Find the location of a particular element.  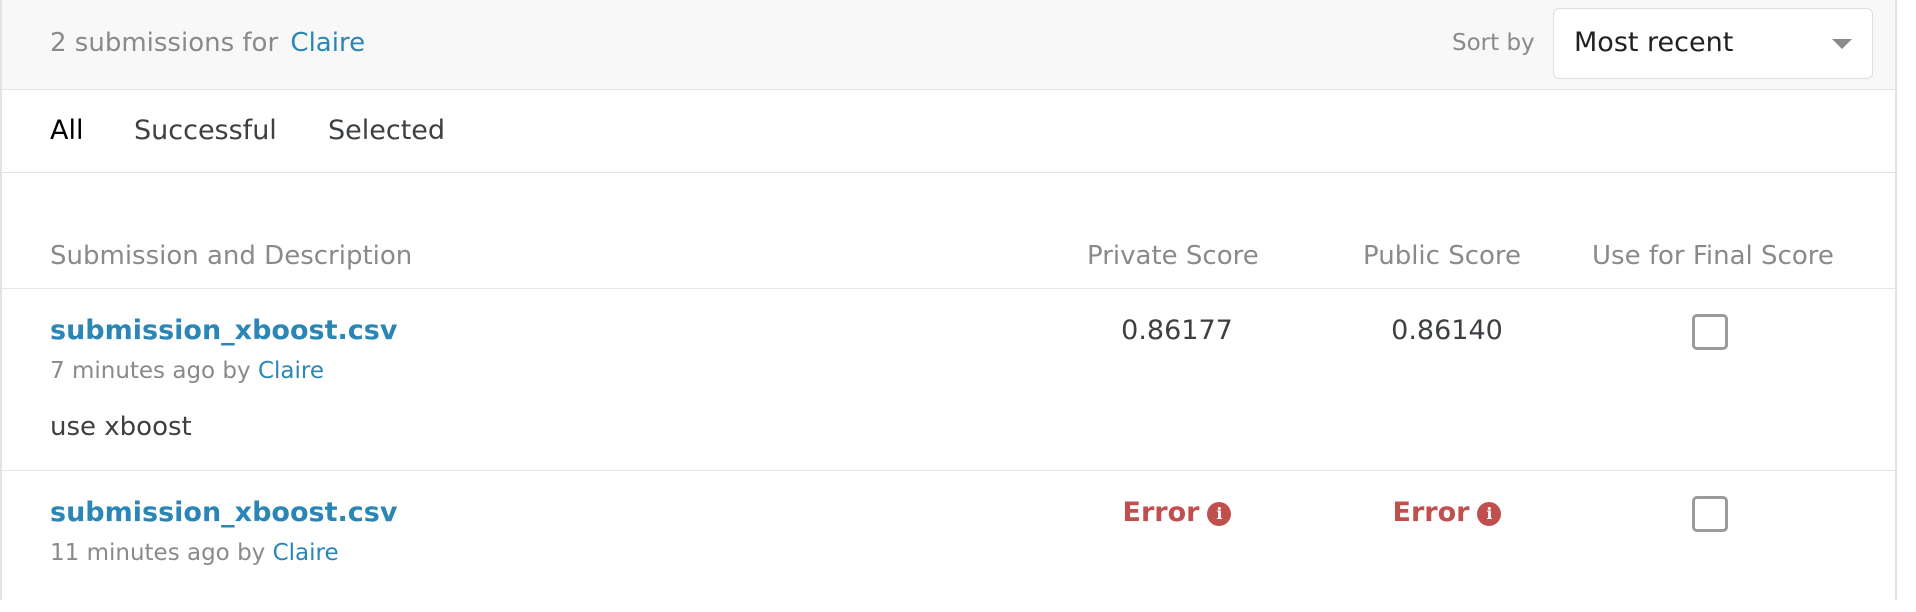

submission-meta: 11 minutes ago by Claire is located at coordinates (194, 553).